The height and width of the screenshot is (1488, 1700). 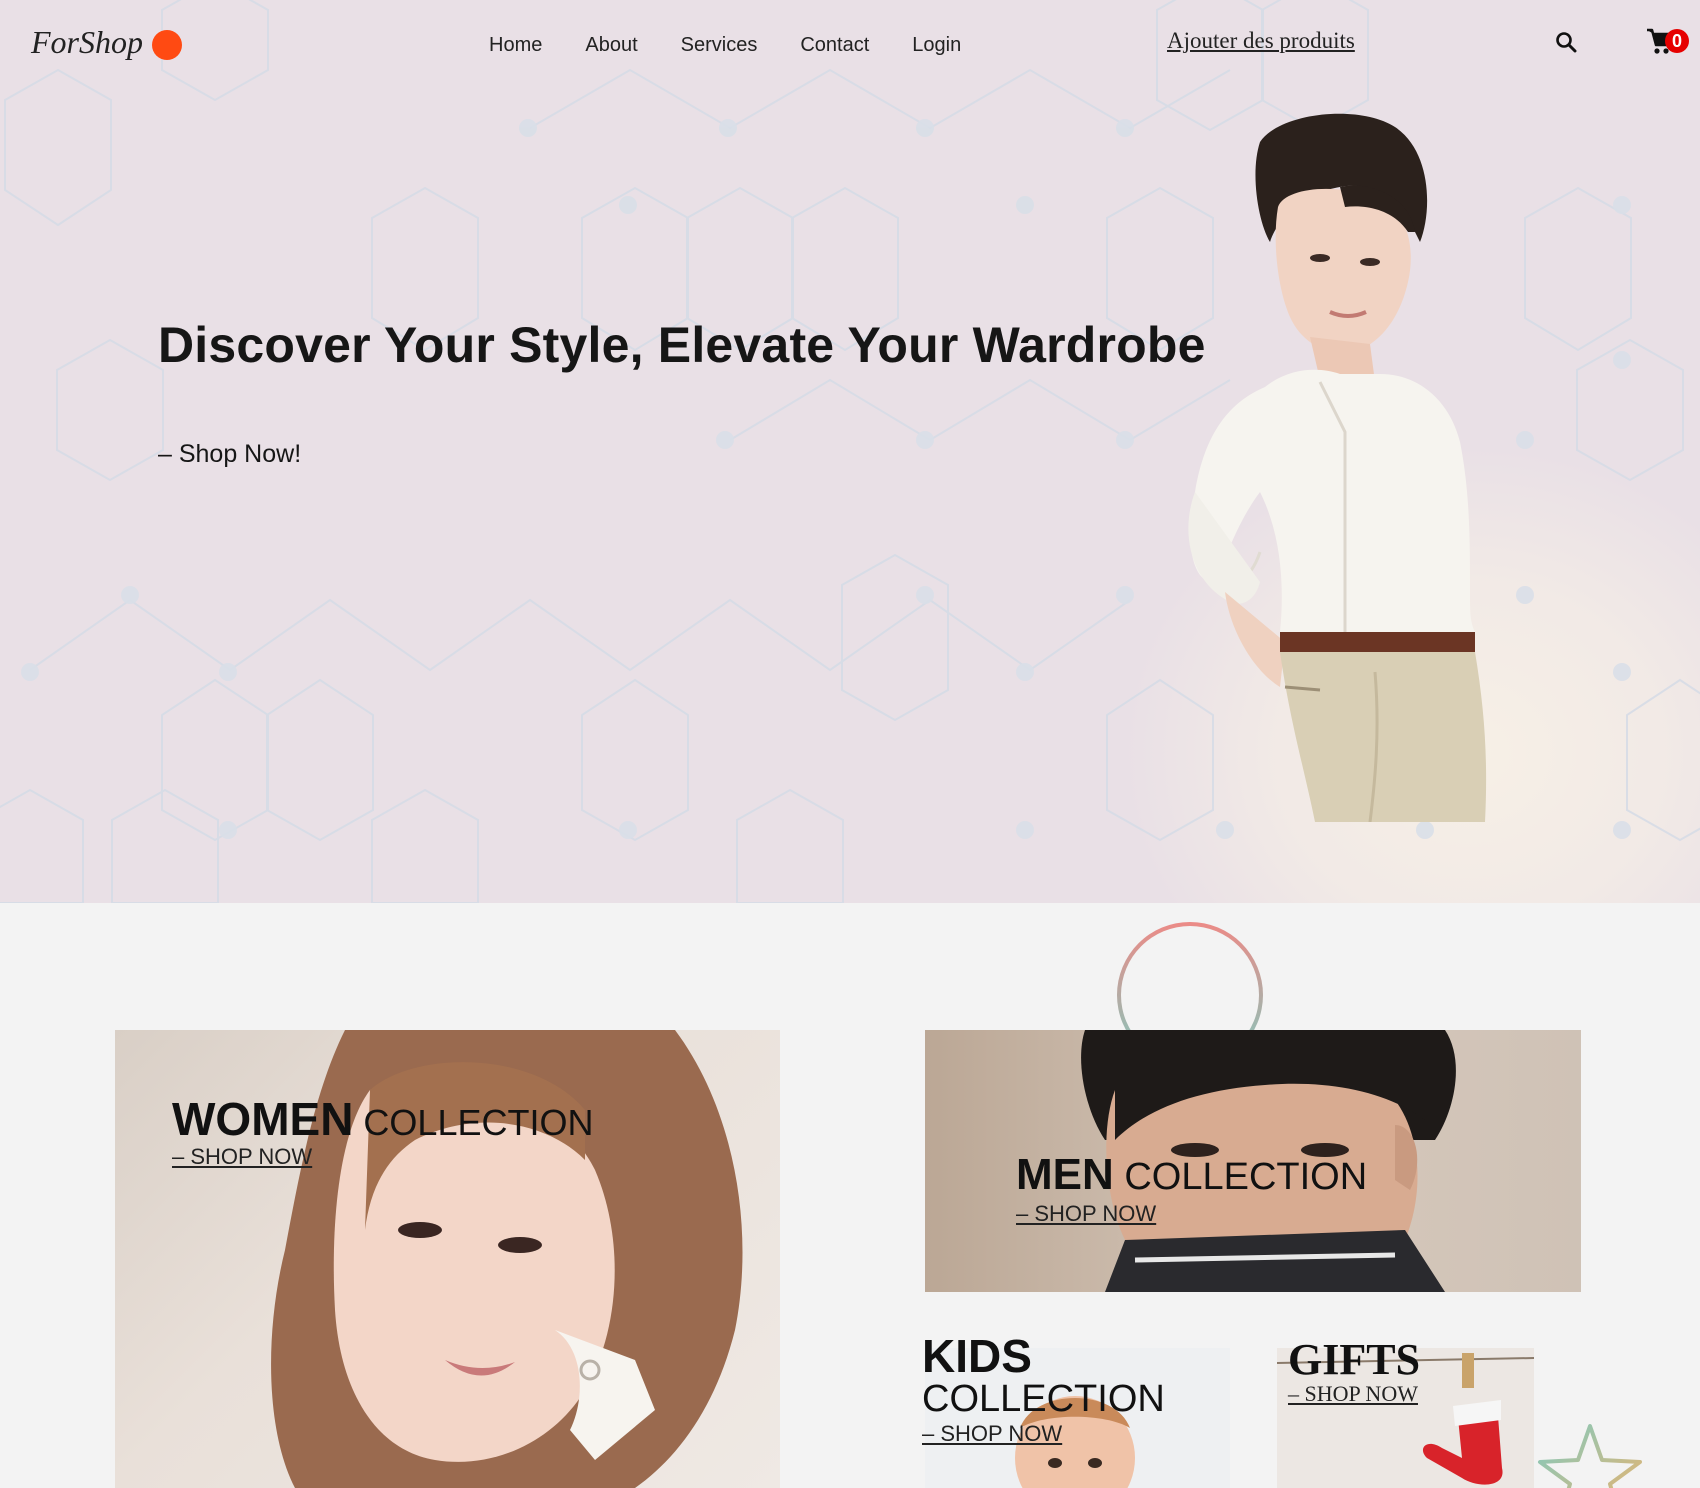 I want to click on men-collection-title: MEN COLLECTION, so click(x=1191, y=1175).